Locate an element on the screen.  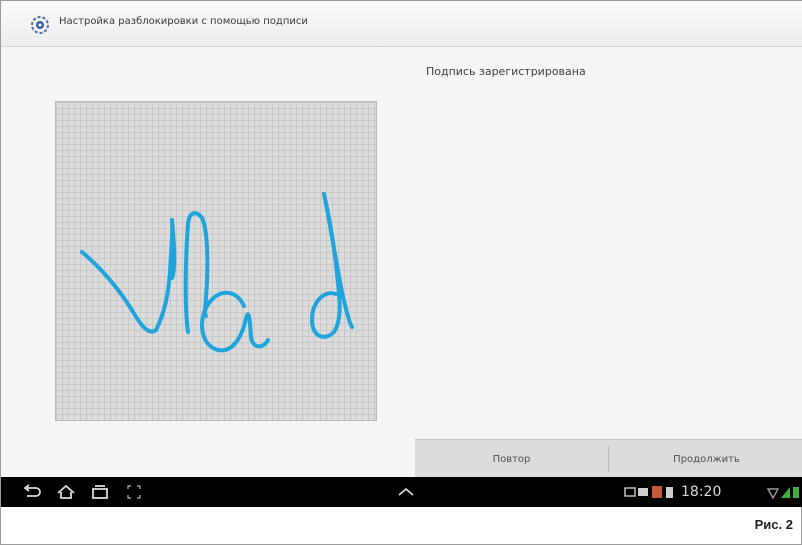
system-navigation-bar: 18:20 is located at coordinates (401, 492).